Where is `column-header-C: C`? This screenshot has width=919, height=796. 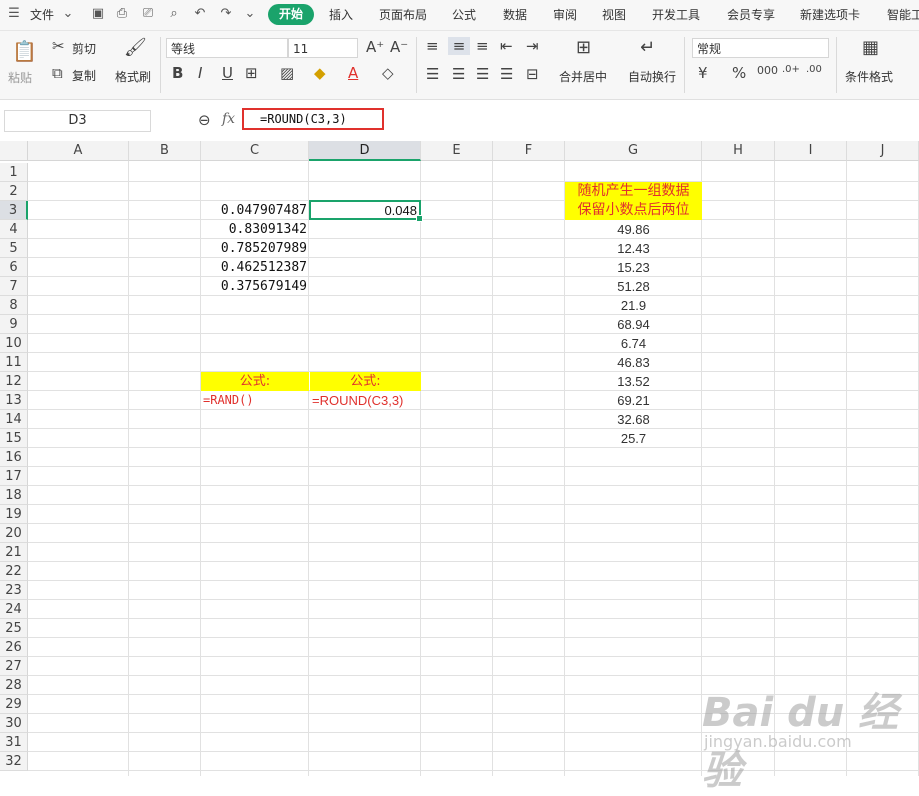 column-header-C: C is located at coordinates (255, 151).